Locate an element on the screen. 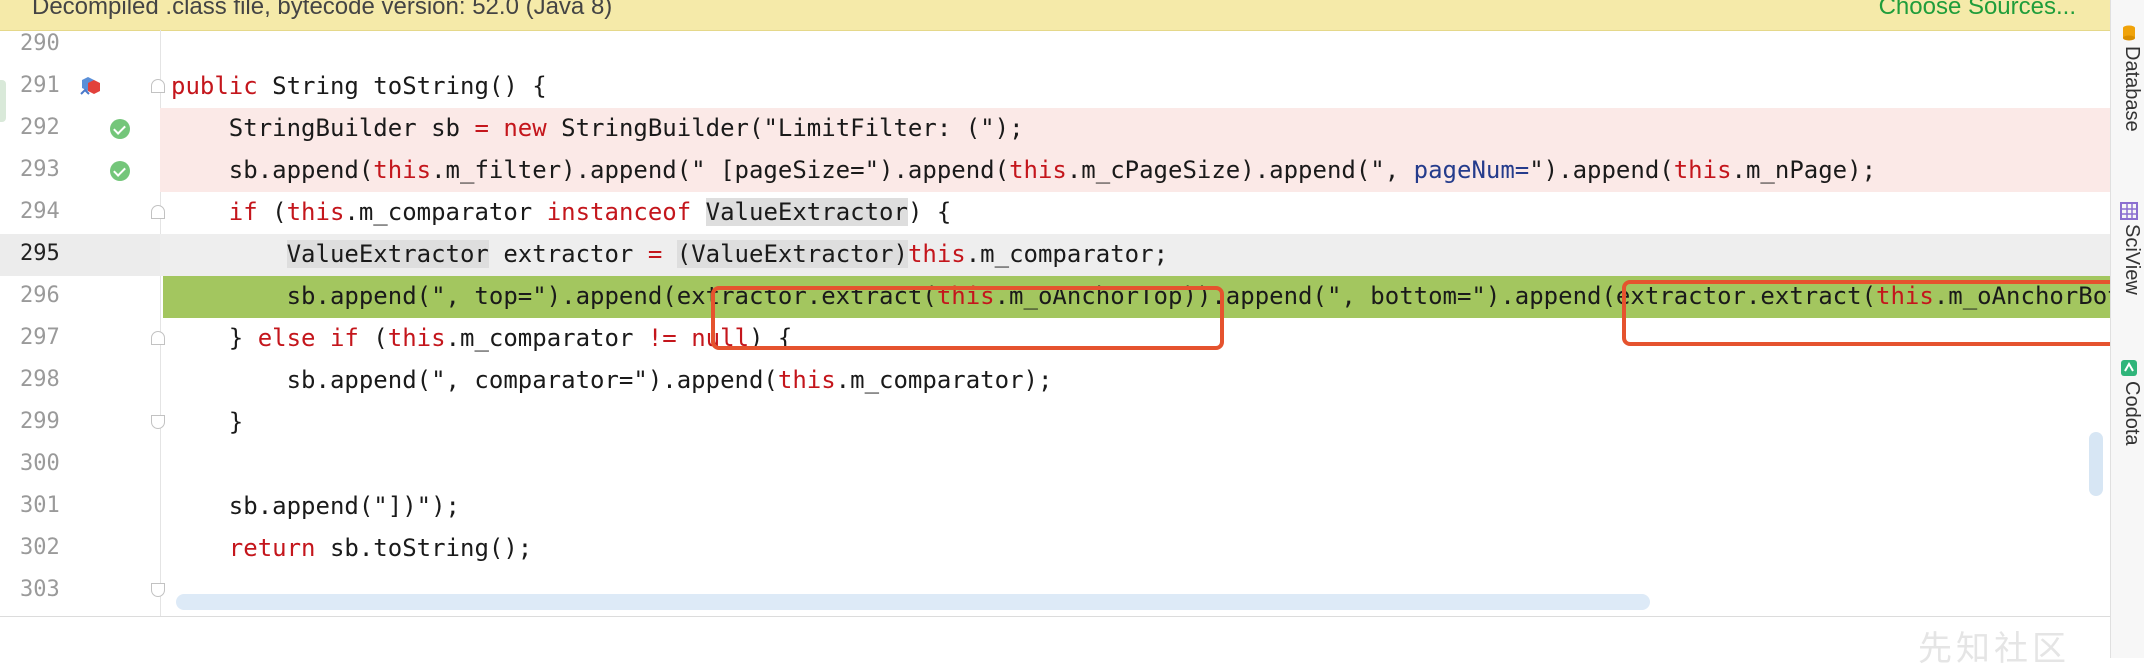  line-number: 293 is located at coordinates (40, 169).